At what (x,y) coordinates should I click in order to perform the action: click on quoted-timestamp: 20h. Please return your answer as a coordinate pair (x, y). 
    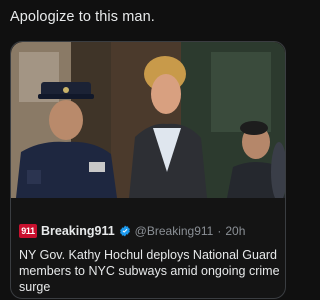
    Looking at the image, I should click on (235, 231).